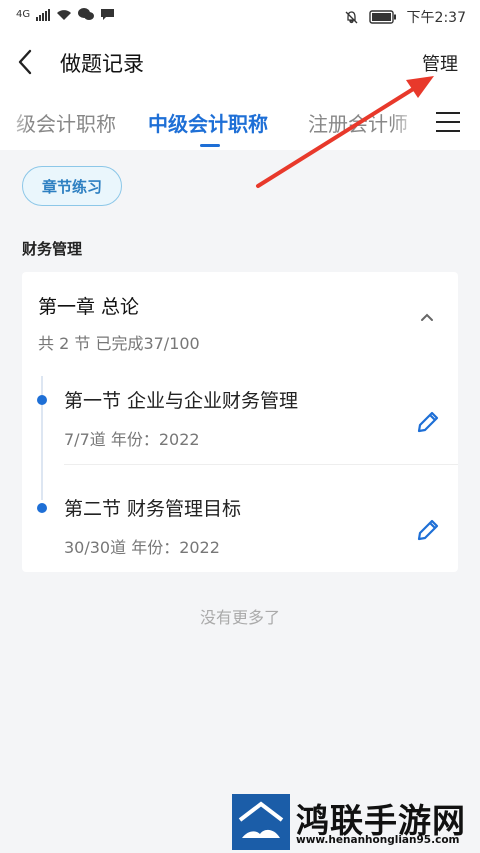 Image resolution: width=480 pixels, height=853 pixels. Describe the element at coordinates (240, 428) in the screenshot. I see `section-item: 第一节 企业与企业财务管理 7/7道 年份：2022` at that location.